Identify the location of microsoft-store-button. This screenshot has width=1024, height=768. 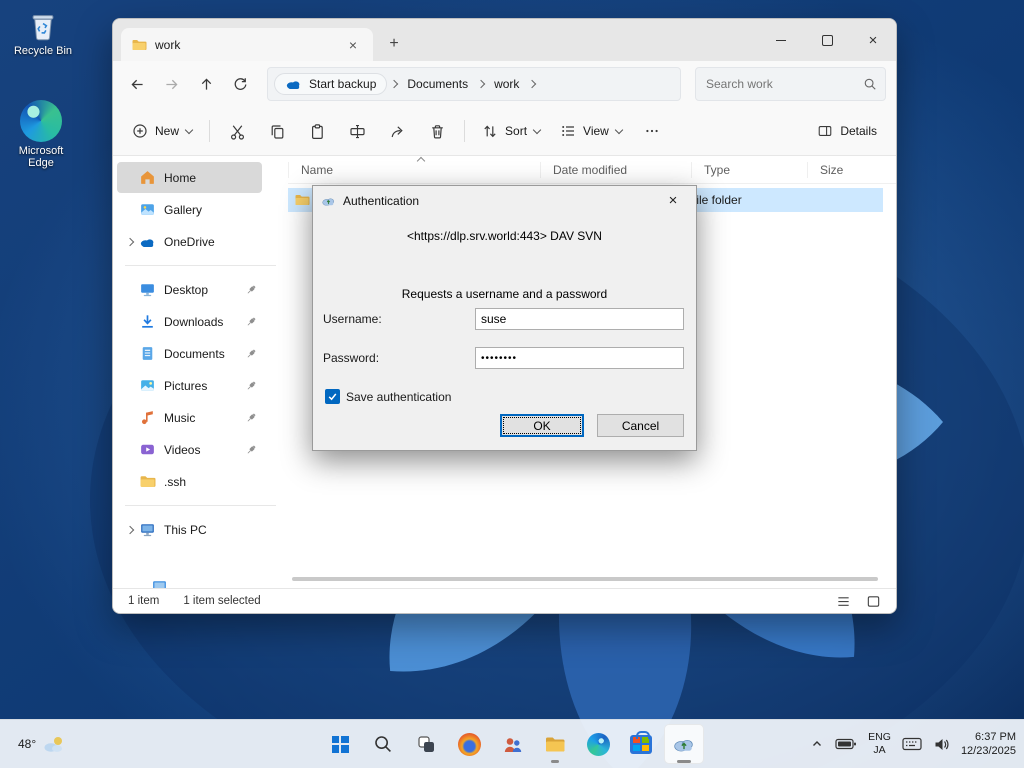
(641, 744).